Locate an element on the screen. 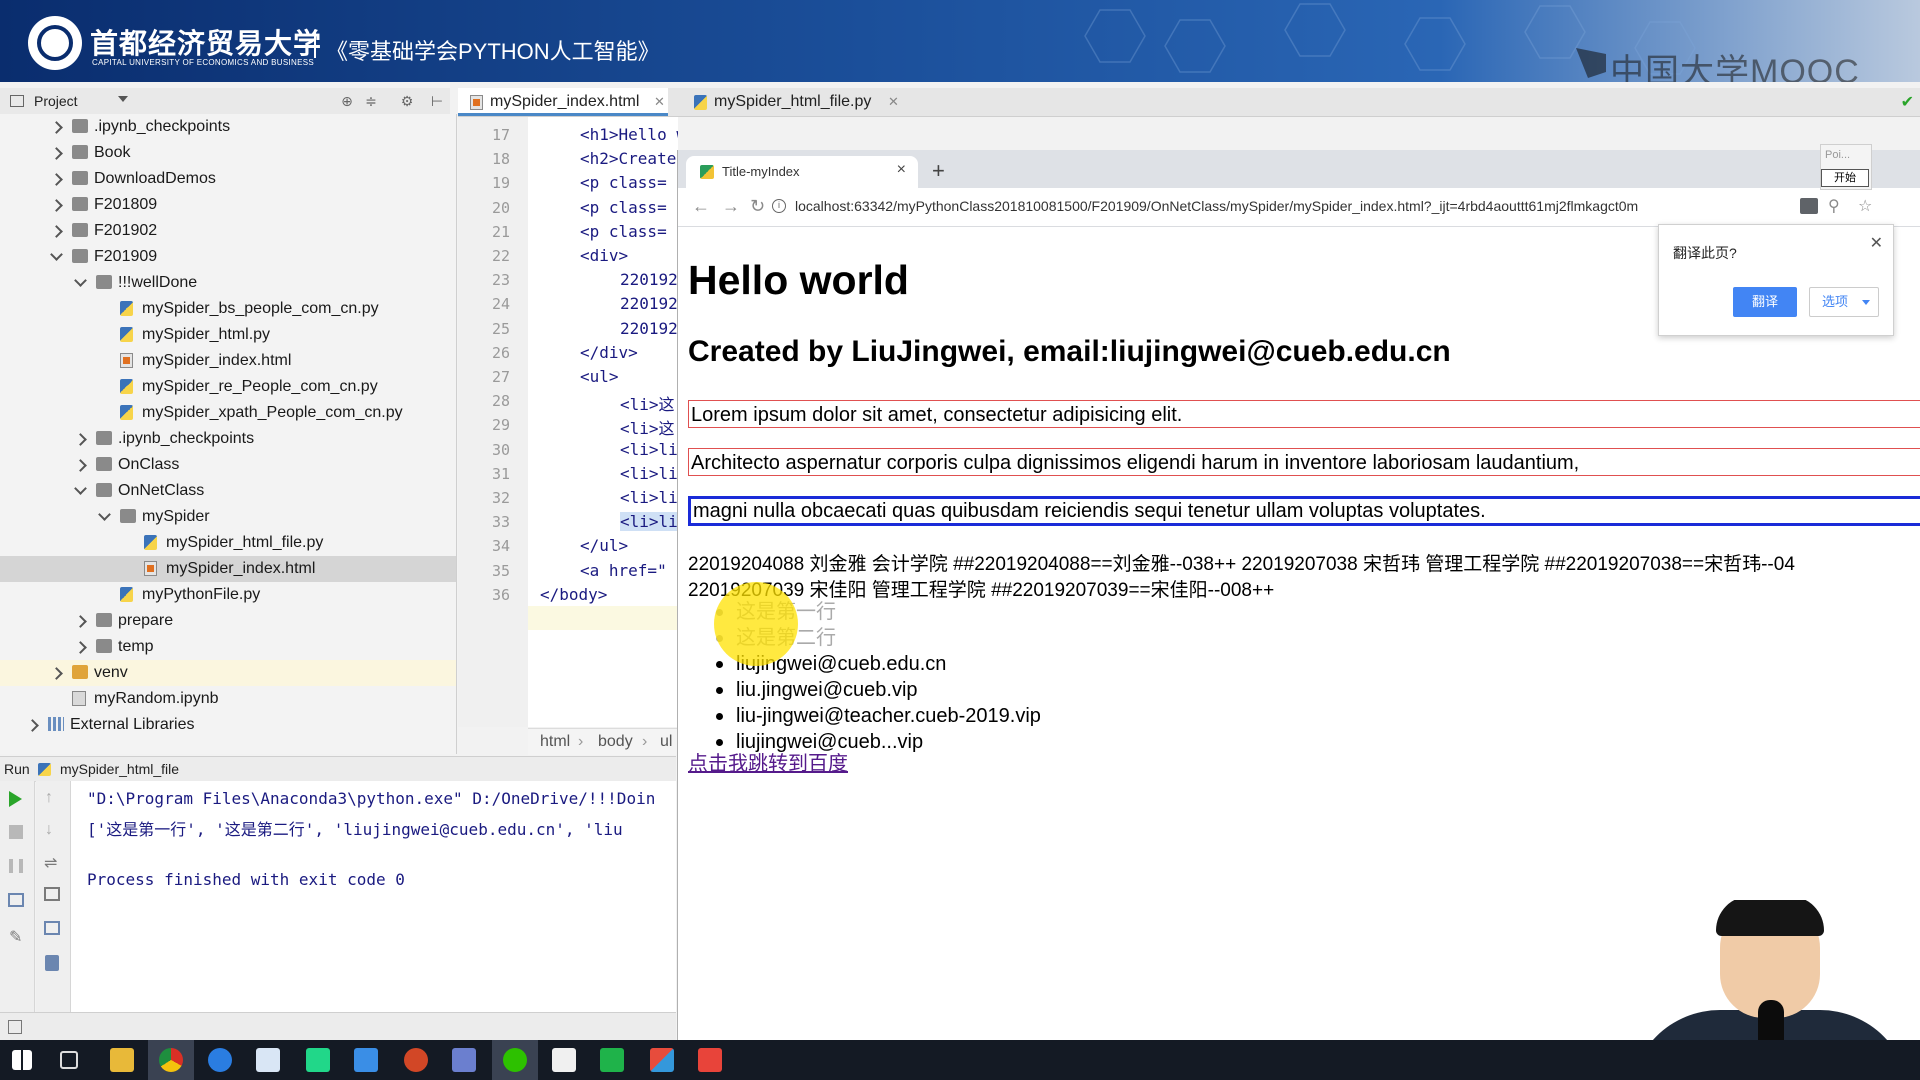 The height and width of the screenshot is (1080, 1920). browser-tab: Title-myIndex × is located at coordinates (802, 172).